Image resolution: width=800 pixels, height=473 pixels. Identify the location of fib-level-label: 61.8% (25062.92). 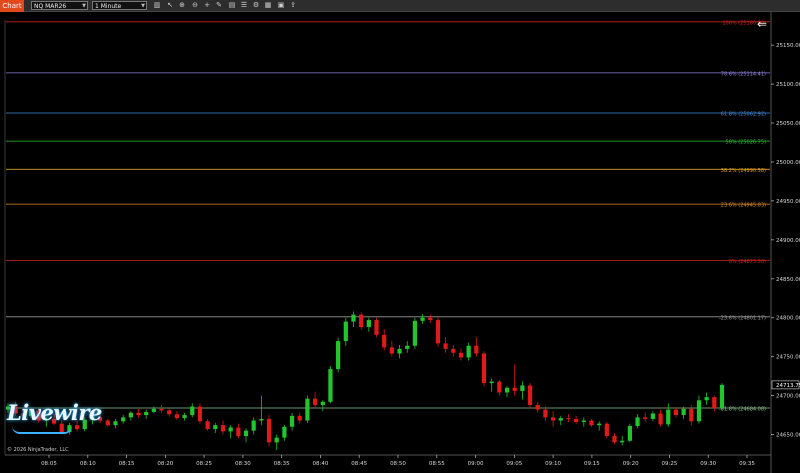
(743, 114).